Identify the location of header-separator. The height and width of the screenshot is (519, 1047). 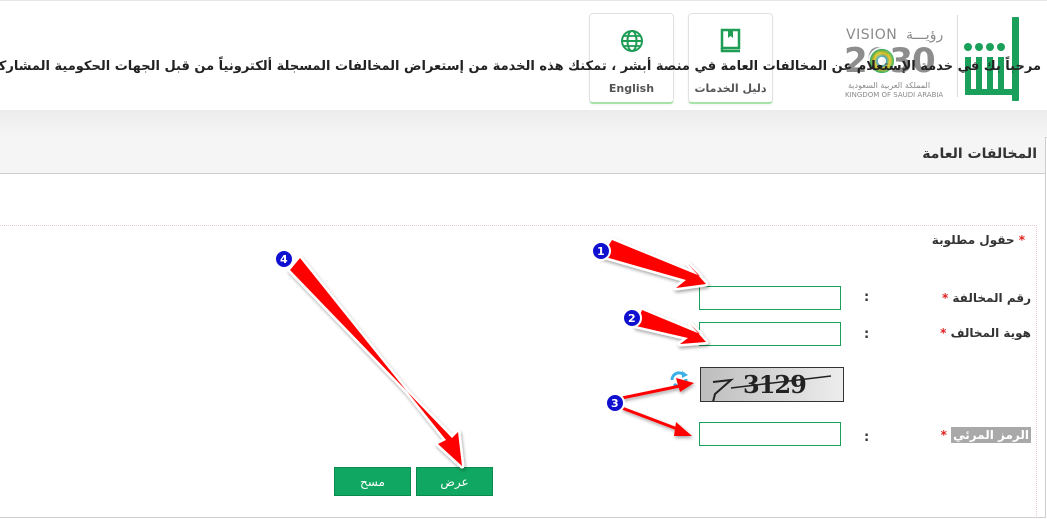
(523, 124).